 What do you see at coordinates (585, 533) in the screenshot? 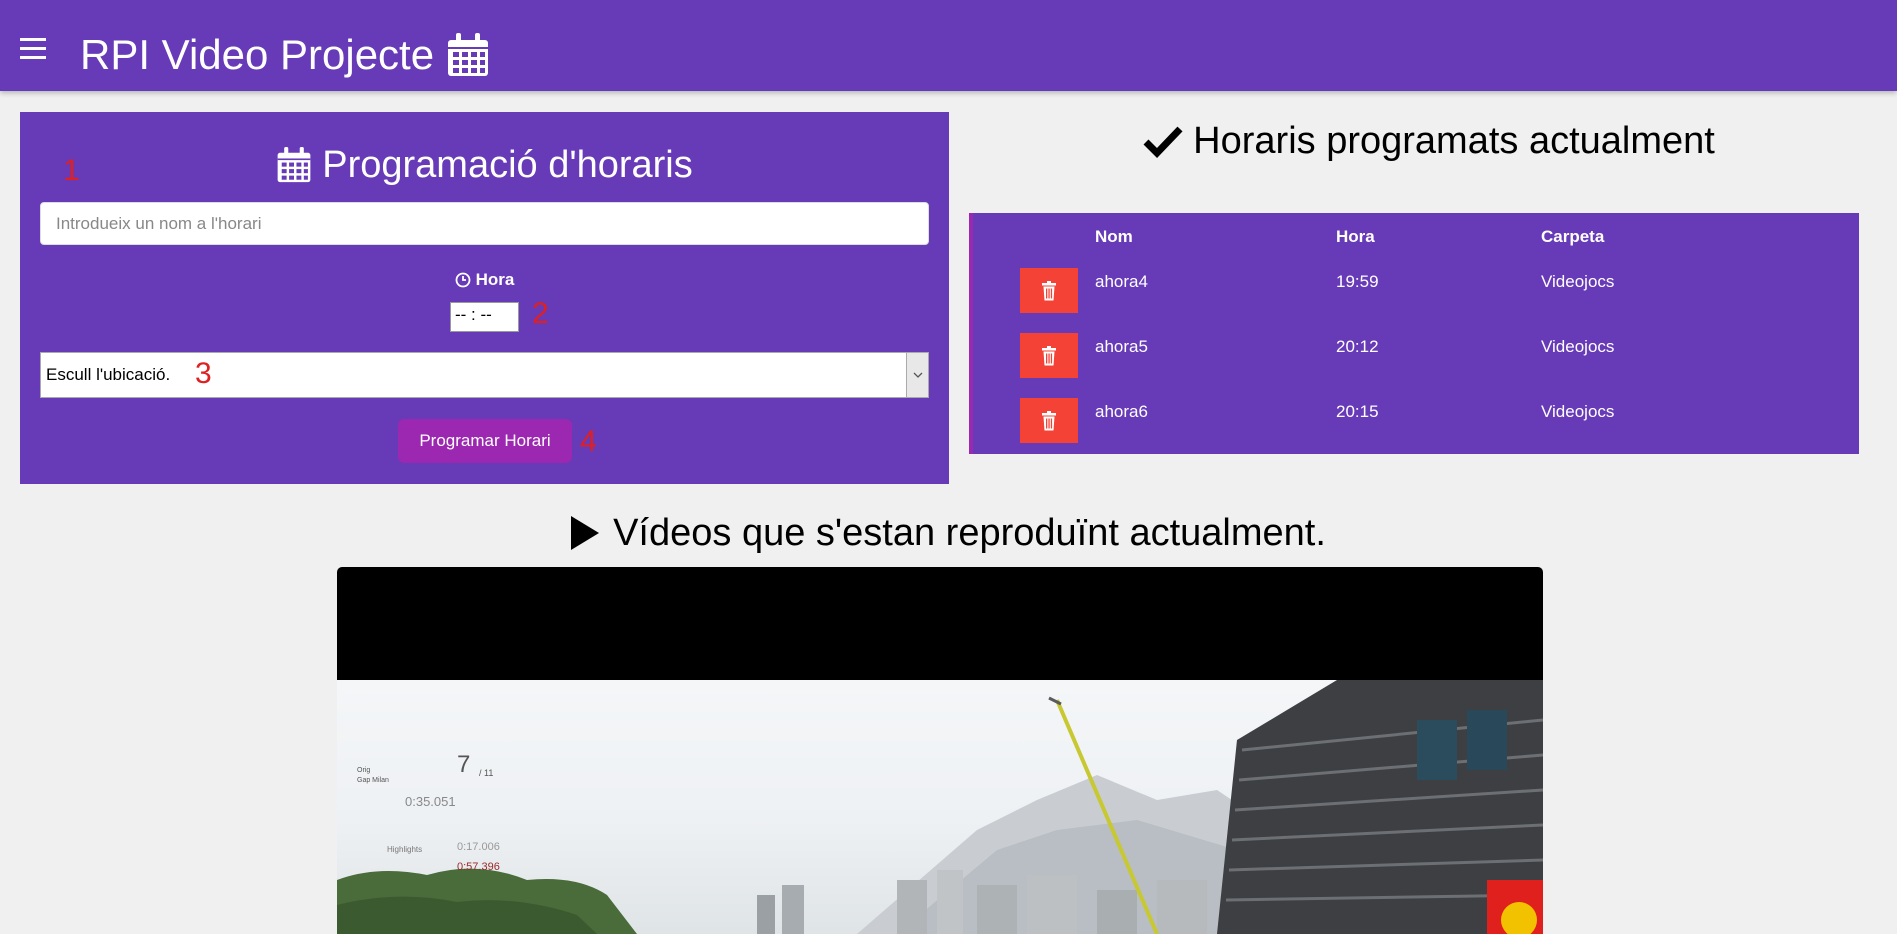
I see `play-icon` at bounding box center [585, 533].